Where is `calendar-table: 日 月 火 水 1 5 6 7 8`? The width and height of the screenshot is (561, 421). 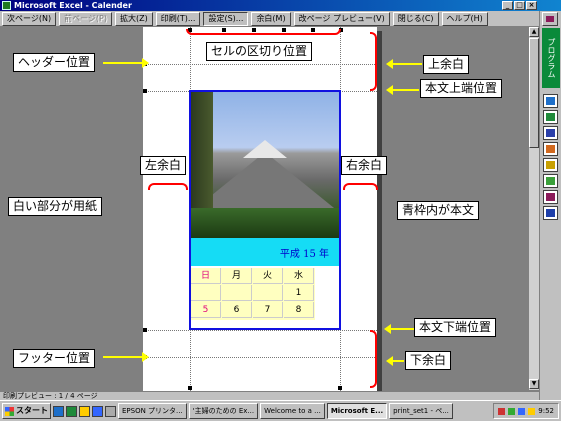 calendar-table: 日 月 火 水 1 5 6 7 8 is located at coordinates (253, 294).